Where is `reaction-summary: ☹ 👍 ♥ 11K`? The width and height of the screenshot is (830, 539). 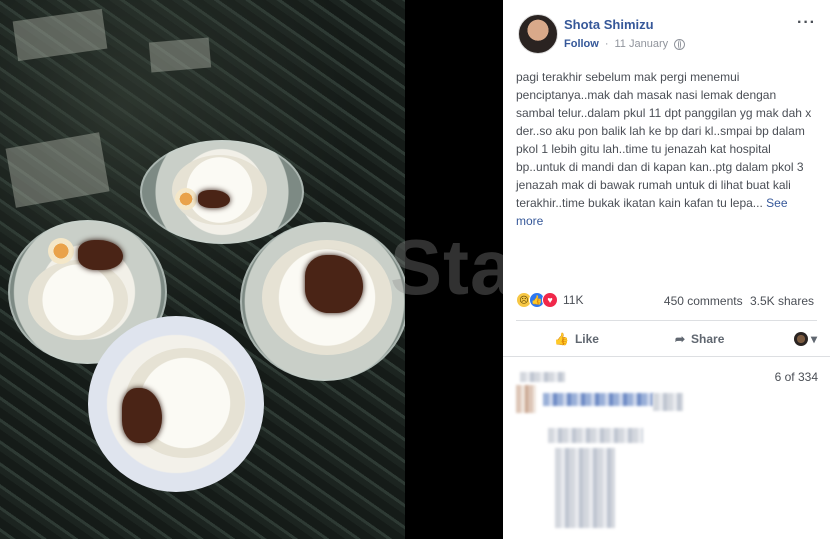
reaction-summary: ☹ 👍 ♥ 11K is located at coordinates (549, 300).